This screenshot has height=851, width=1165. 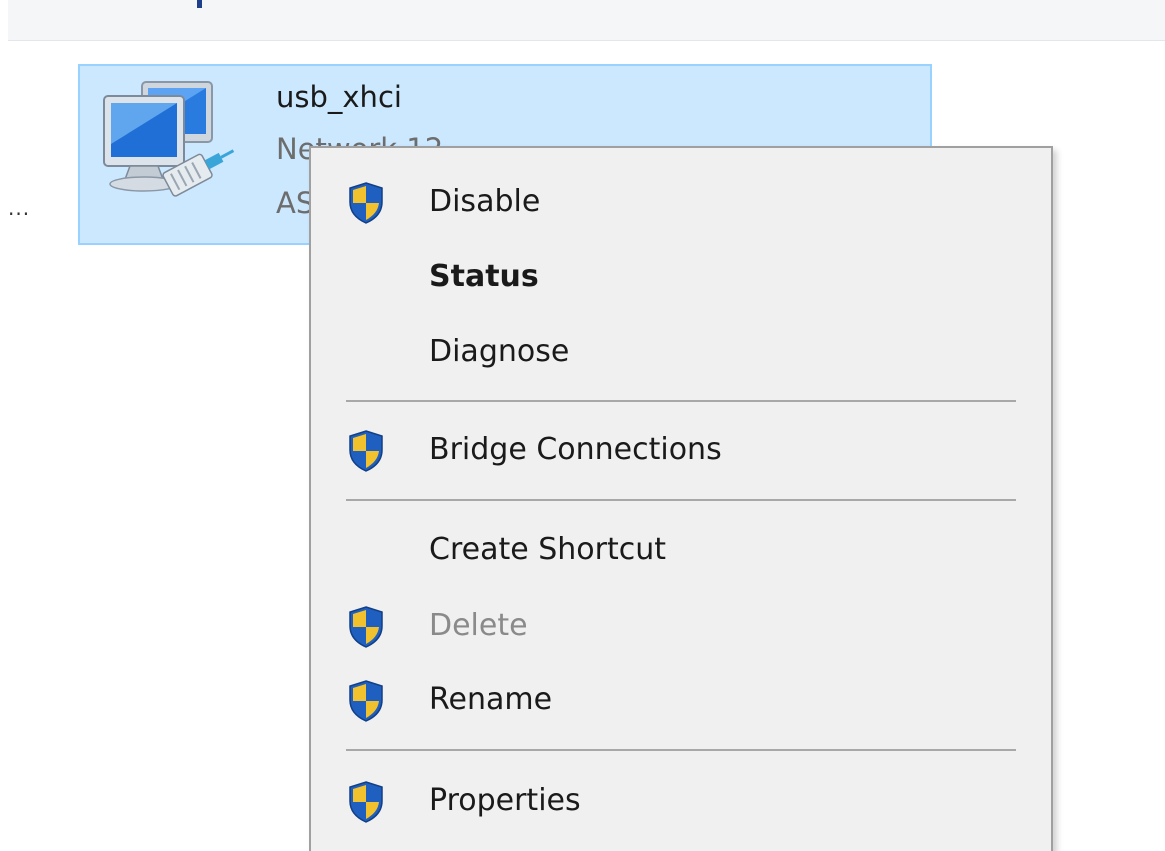 I want to click on menu-item-label: Create Shortcut, so click(x=547, y=549).